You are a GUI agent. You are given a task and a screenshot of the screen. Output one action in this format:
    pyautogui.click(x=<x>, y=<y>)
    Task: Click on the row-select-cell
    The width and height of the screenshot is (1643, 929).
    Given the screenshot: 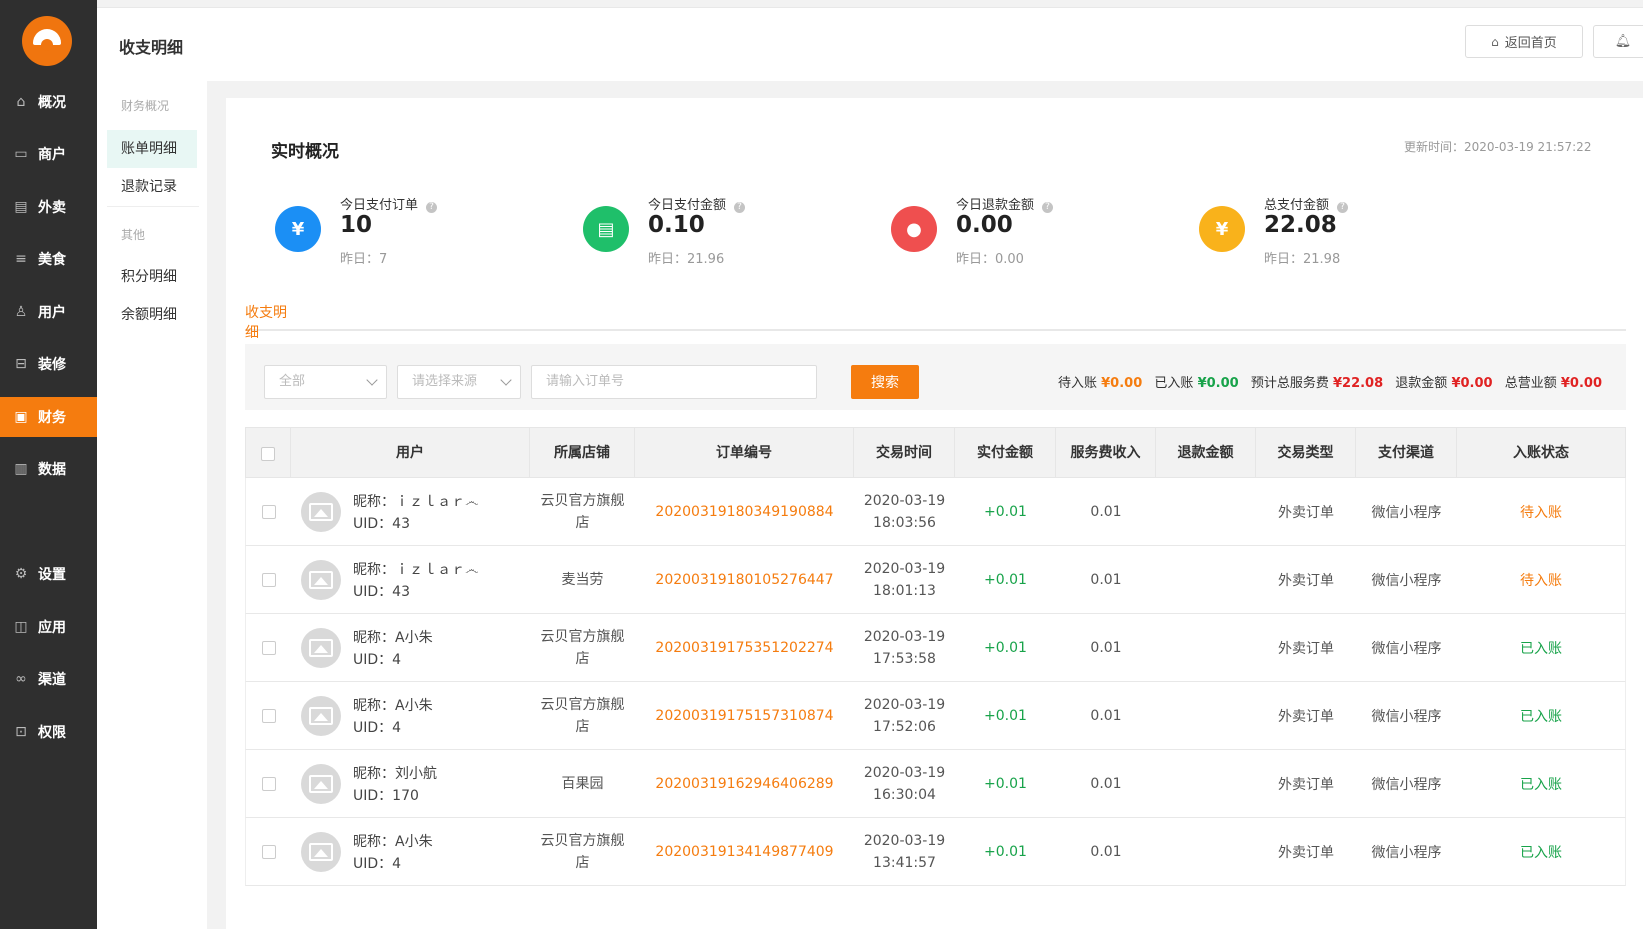 What is the action you would take?
    pyautogui.click(x=268, y=716)
    